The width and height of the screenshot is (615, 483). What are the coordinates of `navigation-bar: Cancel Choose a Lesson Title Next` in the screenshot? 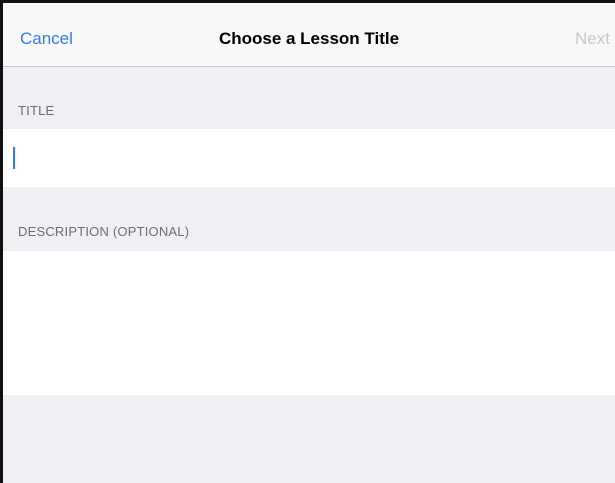 It's located at (309, 35).